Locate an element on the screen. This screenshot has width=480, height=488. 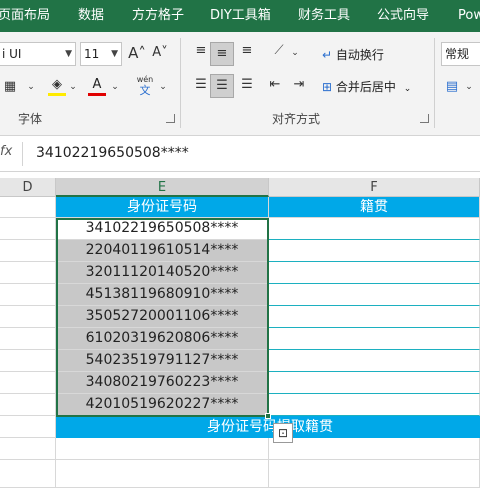
orientation-icon: ⟋ is located at coordinates (279, 51).